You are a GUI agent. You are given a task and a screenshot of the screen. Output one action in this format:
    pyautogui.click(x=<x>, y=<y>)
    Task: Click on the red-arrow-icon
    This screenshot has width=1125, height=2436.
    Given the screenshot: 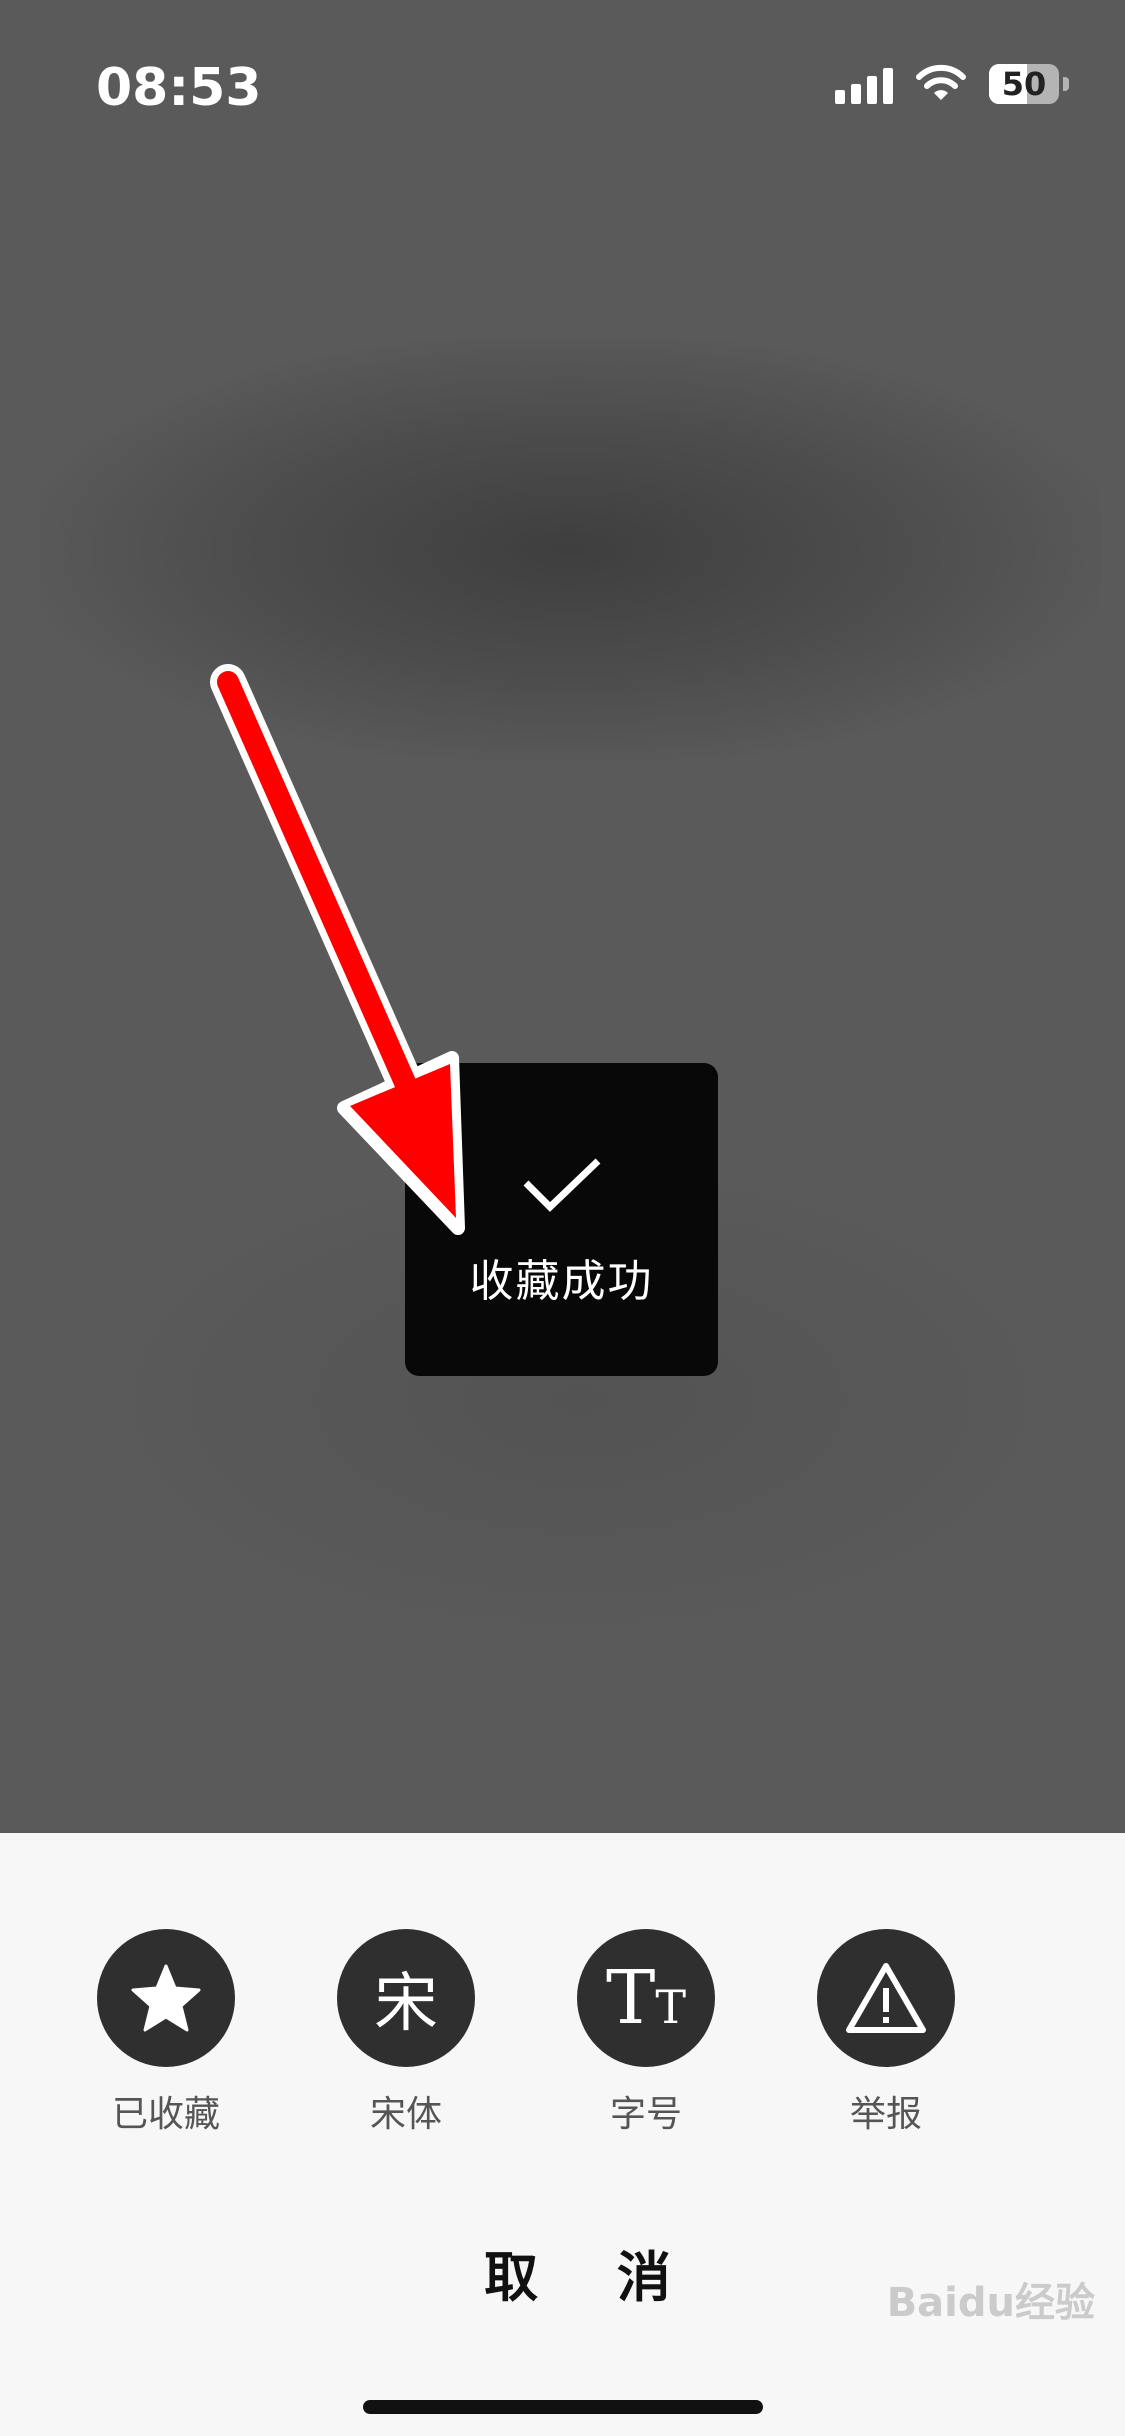 What is the action you would take?
    pyautogui.click(x=337, y=949)
    